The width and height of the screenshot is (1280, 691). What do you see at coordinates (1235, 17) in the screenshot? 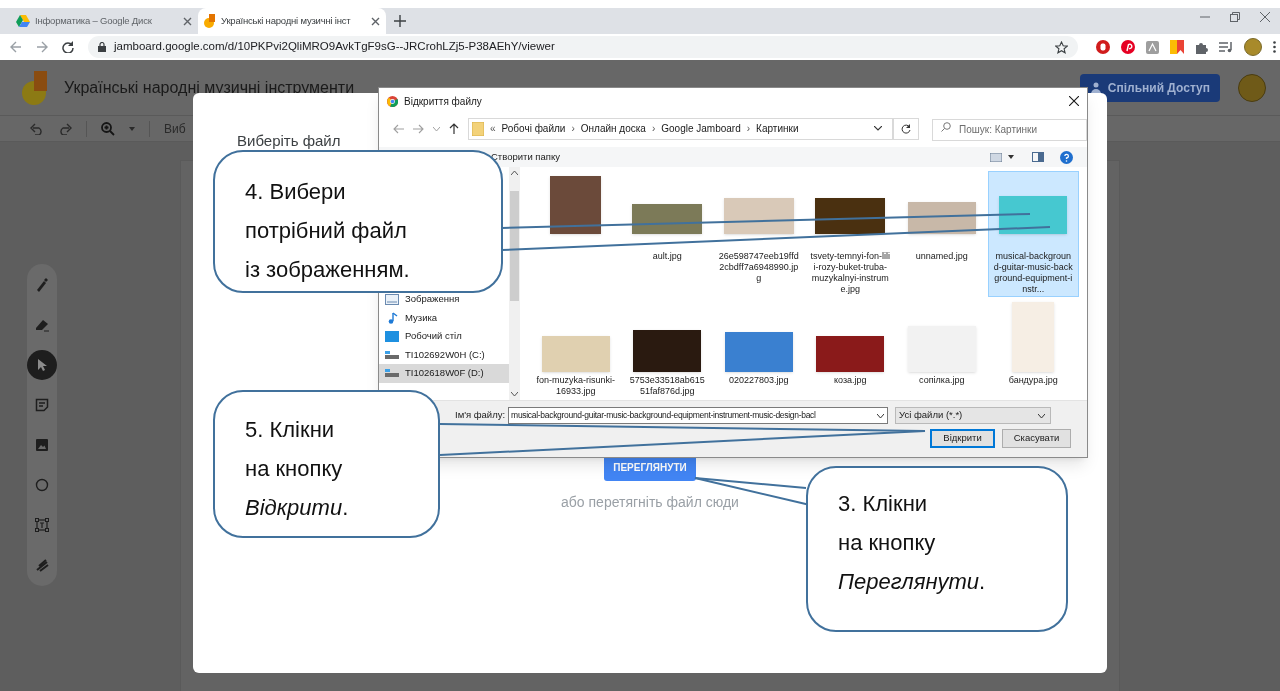
I see `restore-icon` at bounding box center [1235, 17].